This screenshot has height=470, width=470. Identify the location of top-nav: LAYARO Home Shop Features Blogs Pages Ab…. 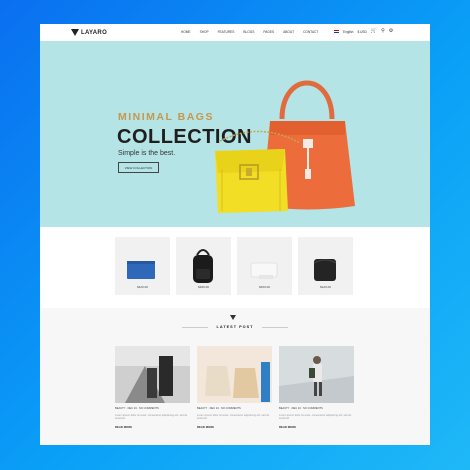
(235, 32).